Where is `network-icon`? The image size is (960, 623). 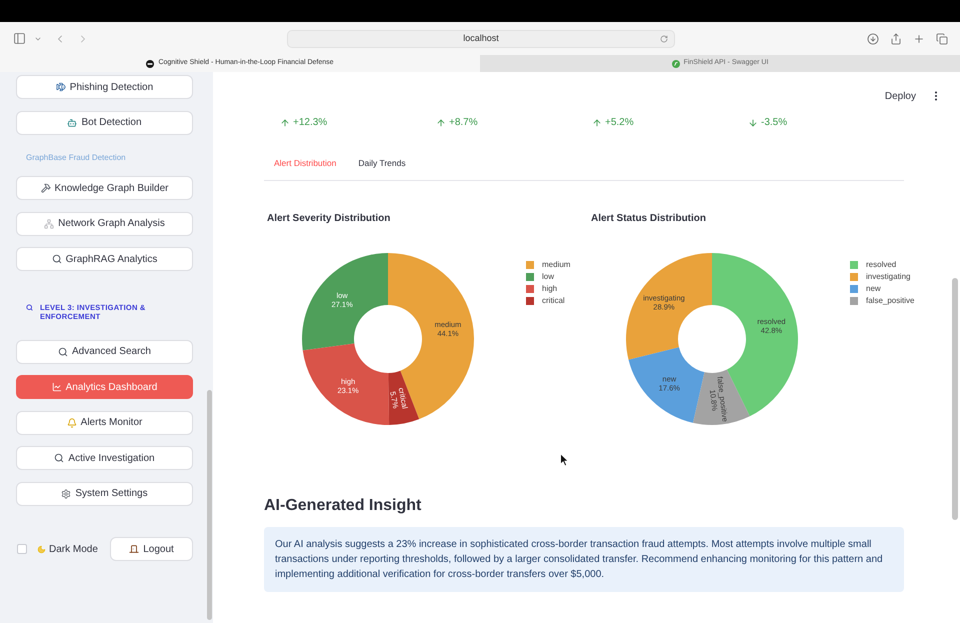 network-icon is located at coordinates (49, 223).